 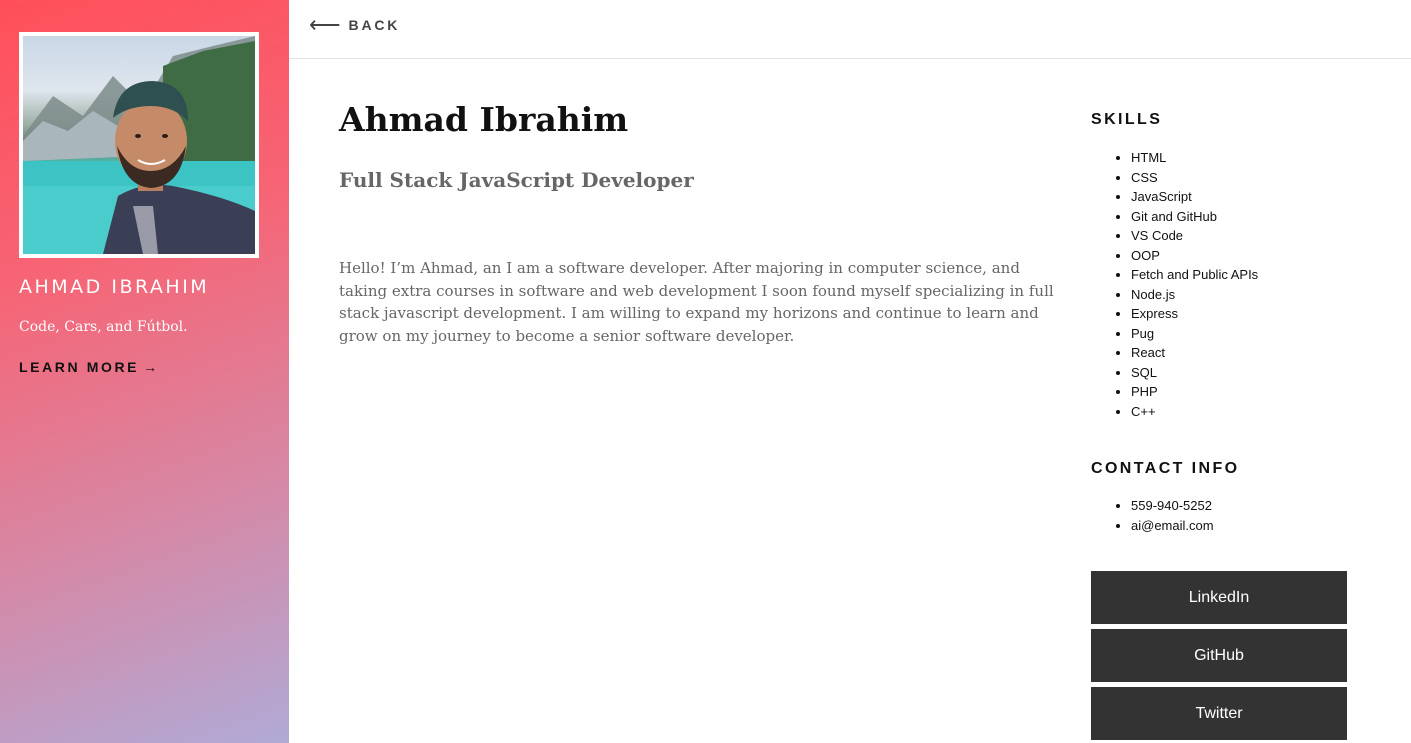 I want to click on top-bar: ⟵ BACK, so click(x=850, y=29).